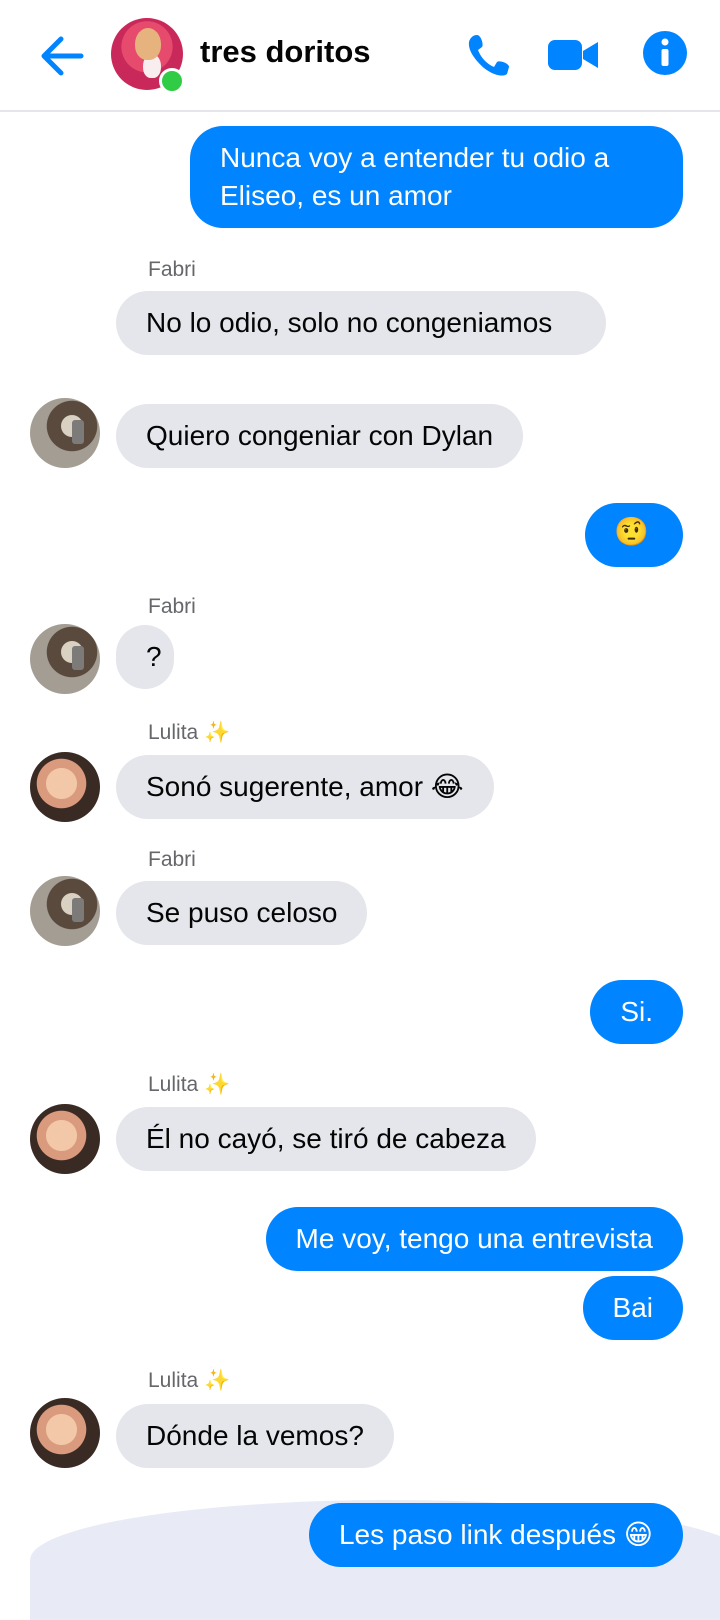 The width and height of the screenshot is (720, 1620). I want to click on message-bubble-outgoing: 🤨, so click(634, 535).